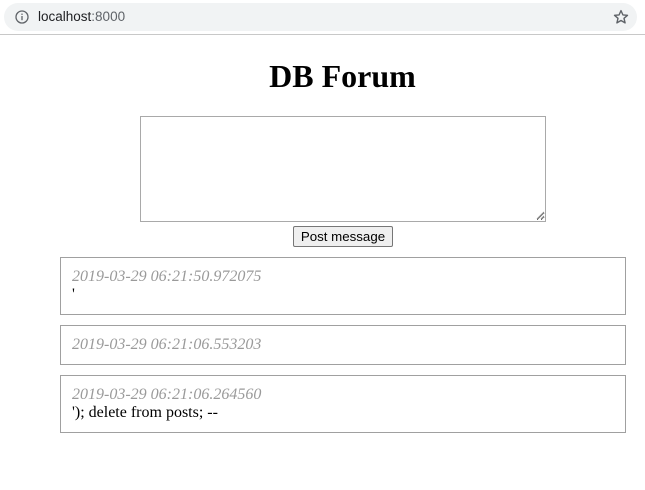 The height and width of the screenshot is (490, 645). Describe the element at coordinates (343, 236) in the screenshot. I see `post-message-button: Post message` at that location.